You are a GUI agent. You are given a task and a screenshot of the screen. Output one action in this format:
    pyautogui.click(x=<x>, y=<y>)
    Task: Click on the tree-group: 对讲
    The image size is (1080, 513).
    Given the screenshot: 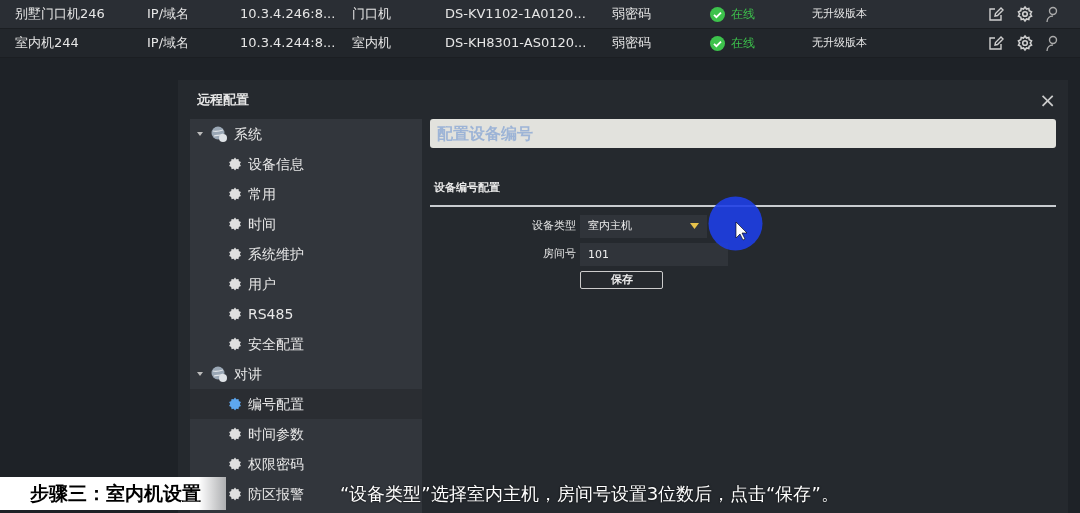 What is the action you would take?
    pyautogui.click(x=306, y=374)
    